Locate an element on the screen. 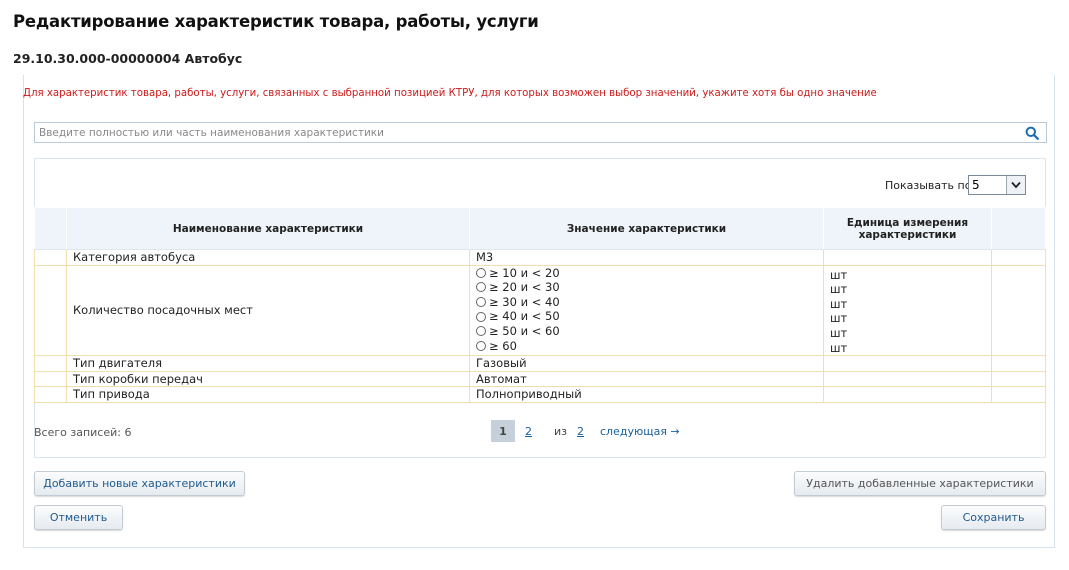  value-option: ≥ 40 и < 50 is located at coordinates (646, 316).